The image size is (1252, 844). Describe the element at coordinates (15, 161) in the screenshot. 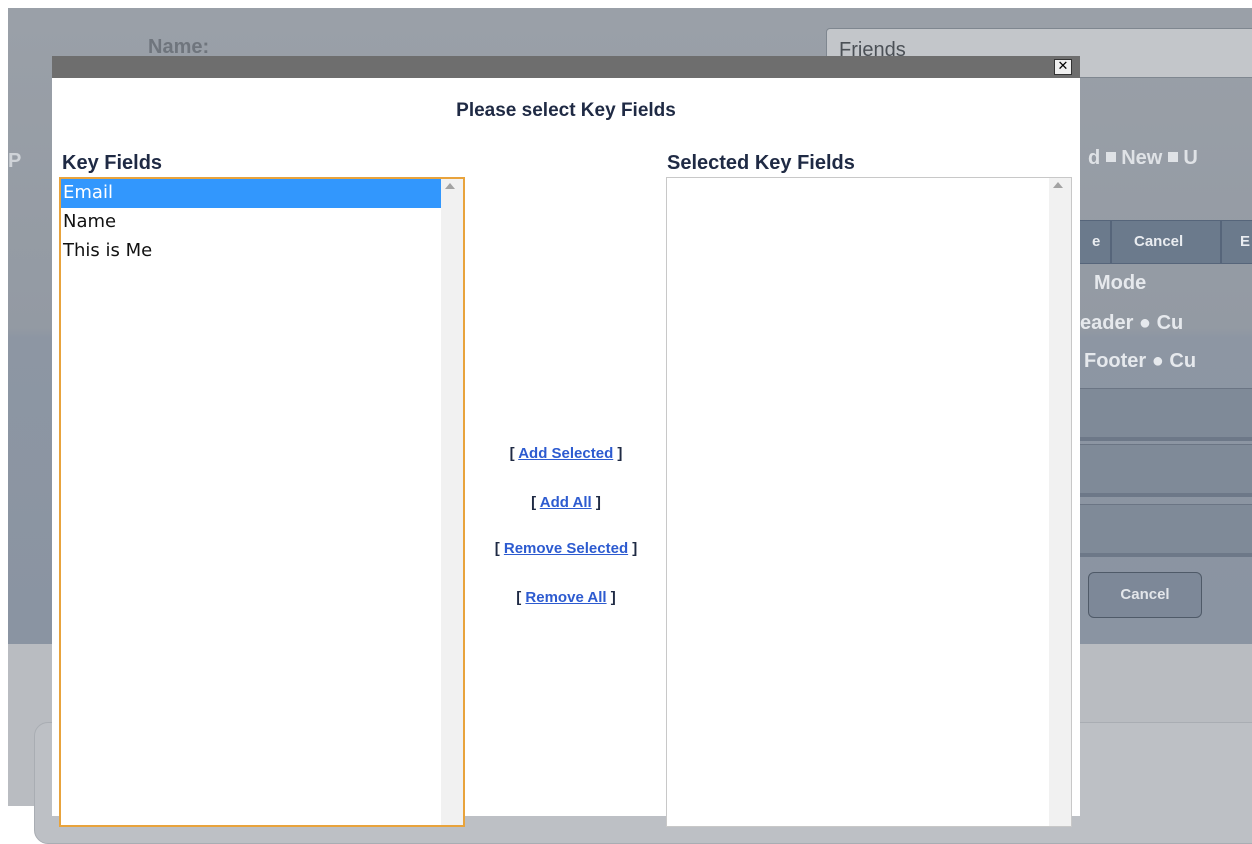

I see `background-partial-label: P` at that location.